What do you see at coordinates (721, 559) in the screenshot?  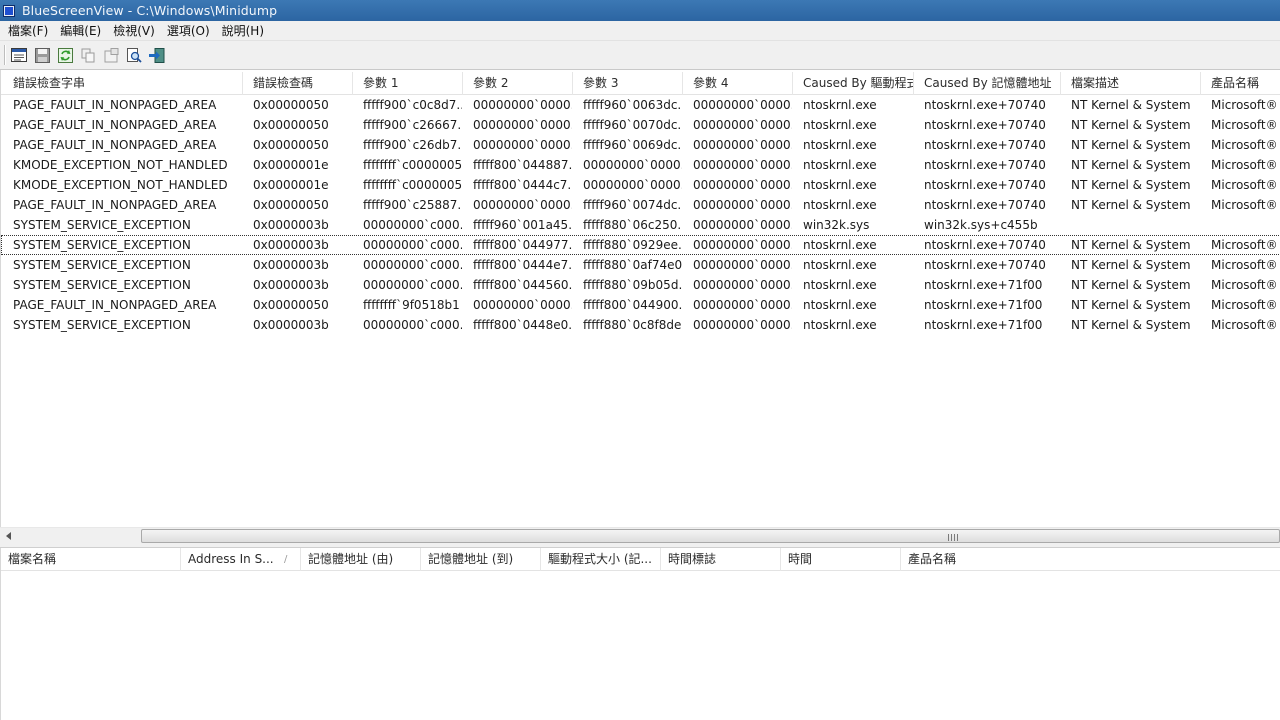 I see `col-time-stamp-header: 時間標誌` at bounding box center [721, 559].